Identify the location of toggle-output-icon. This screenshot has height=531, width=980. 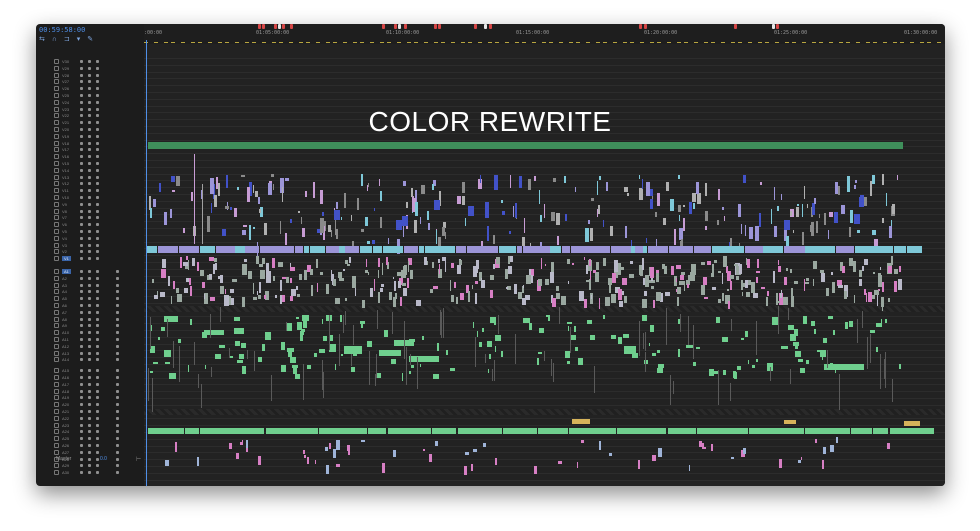
(89, 75).